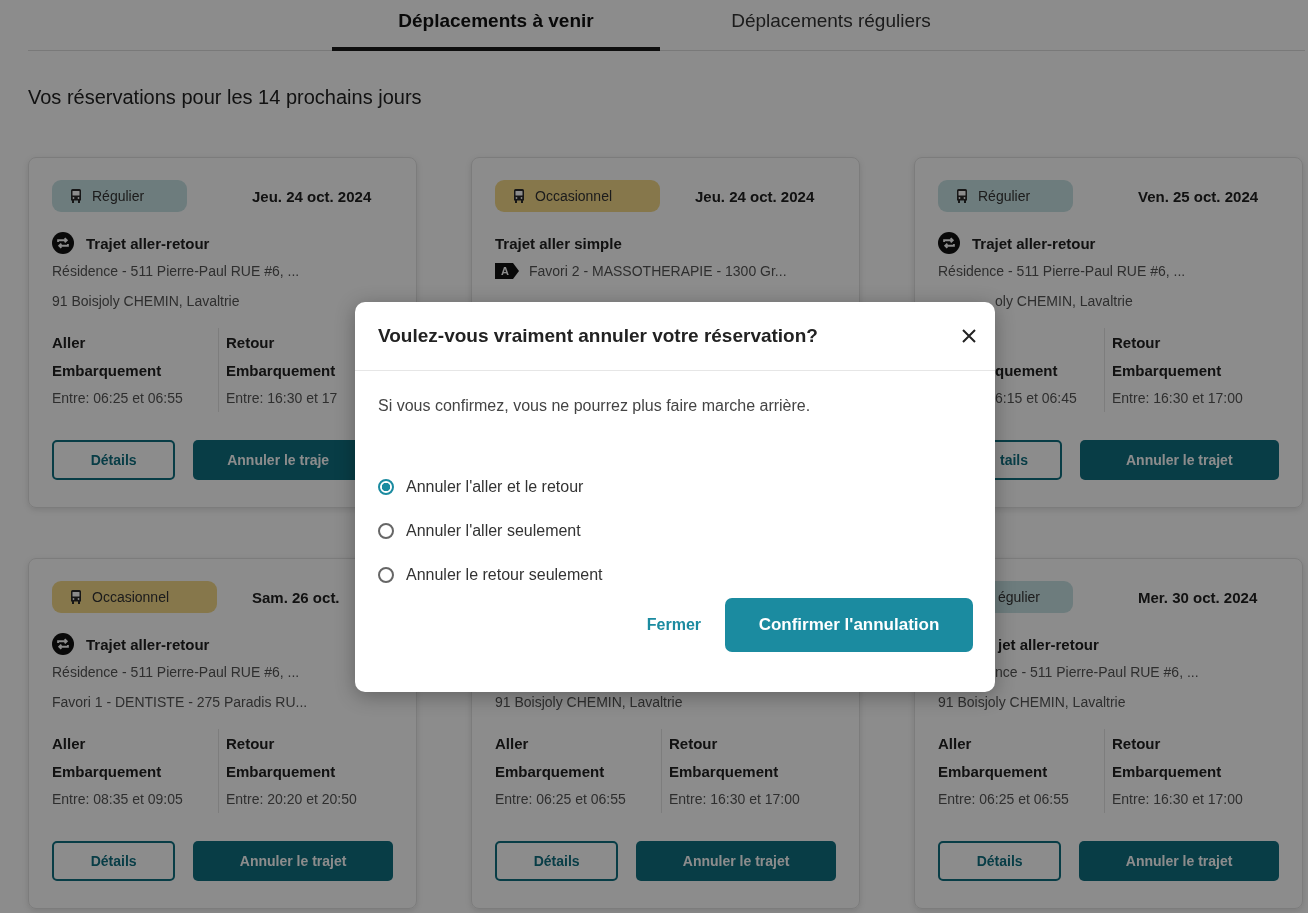 This screenshot has height=913, width=1308. What do you see at coordinates (282, 398) in the screenshot?
I see `boarding-time: Entre: 16:30 et 17` at bounding box center [282, 398].